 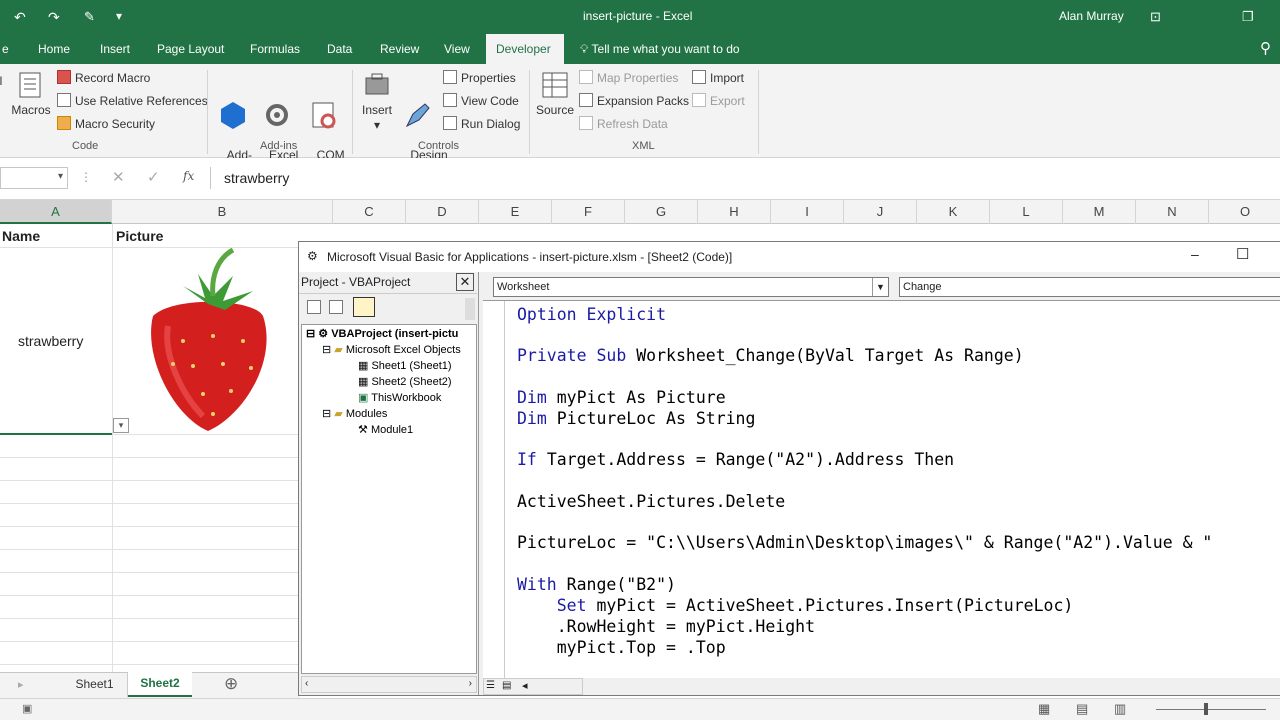 I want to click on run-dialog-button: Run Dialog, so click(x=481, y=124).